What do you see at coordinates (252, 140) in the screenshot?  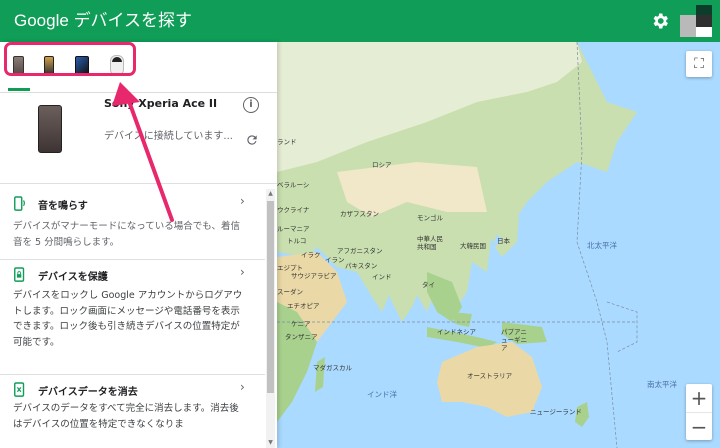 I see `refresh-icon` at bounding box center [252, 140].